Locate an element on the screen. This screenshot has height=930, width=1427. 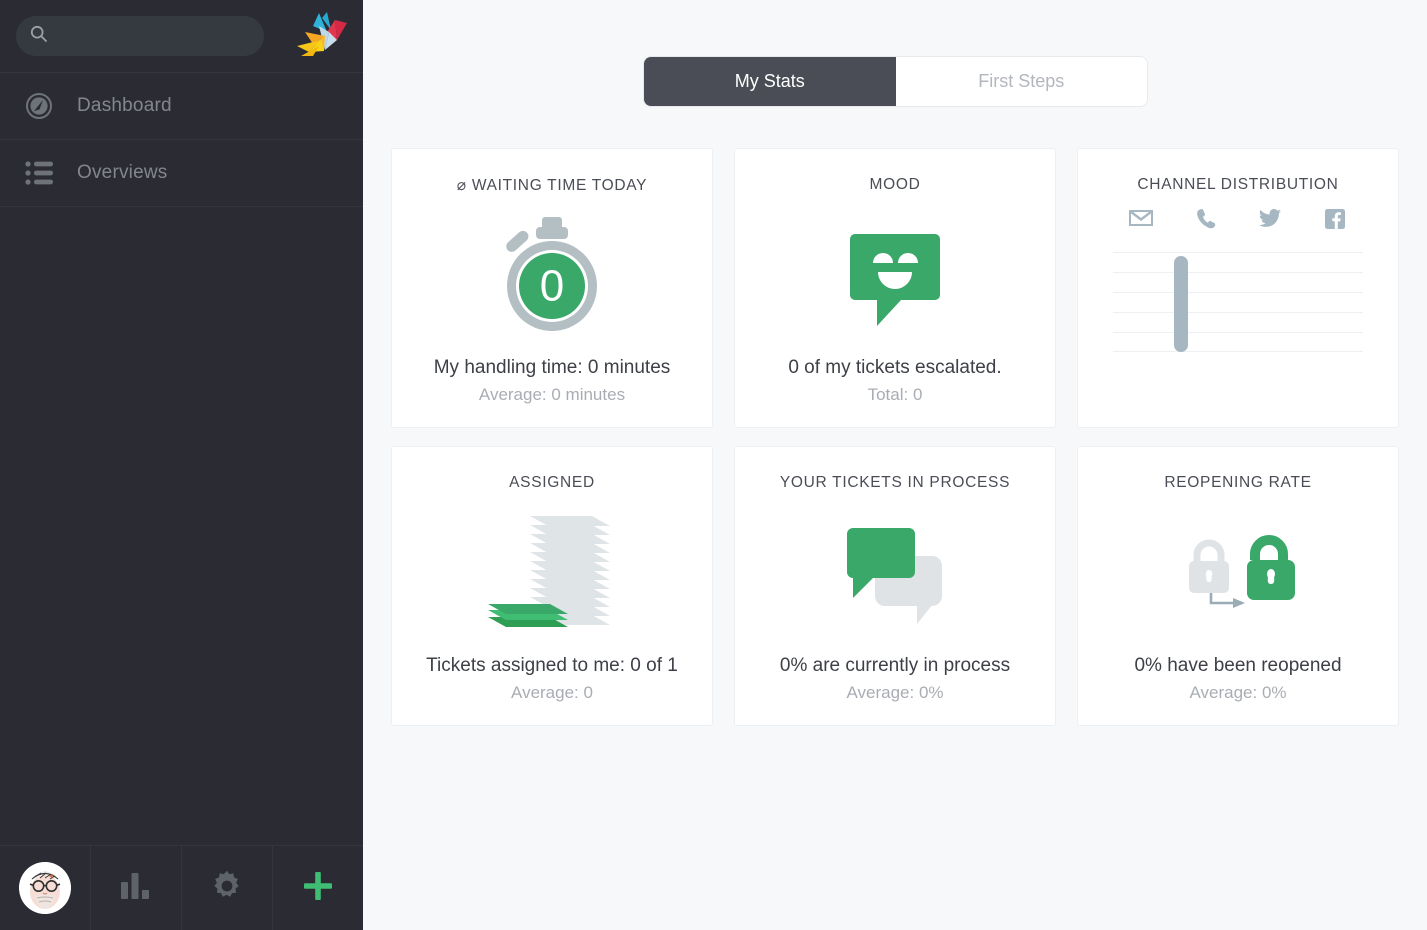
list-icon is located at coordinates (39, 173).